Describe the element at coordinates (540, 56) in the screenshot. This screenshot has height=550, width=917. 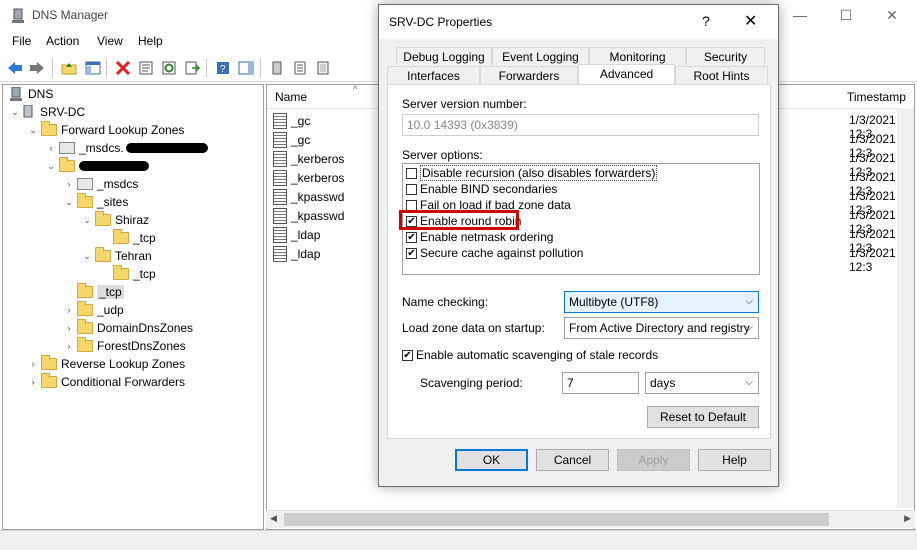
I see `tab-event-logging: Event Logging` at that location.